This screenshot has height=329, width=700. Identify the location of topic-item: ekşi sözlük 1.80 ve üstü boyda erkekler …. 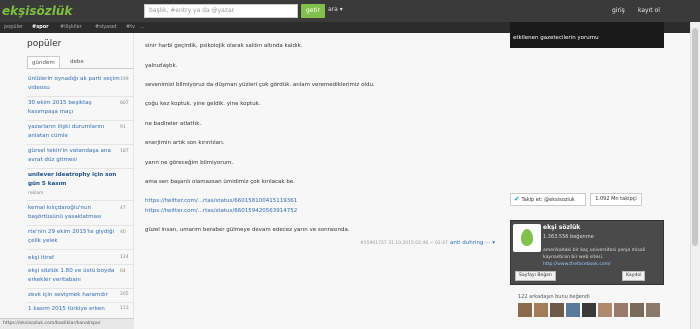
(74, 276).